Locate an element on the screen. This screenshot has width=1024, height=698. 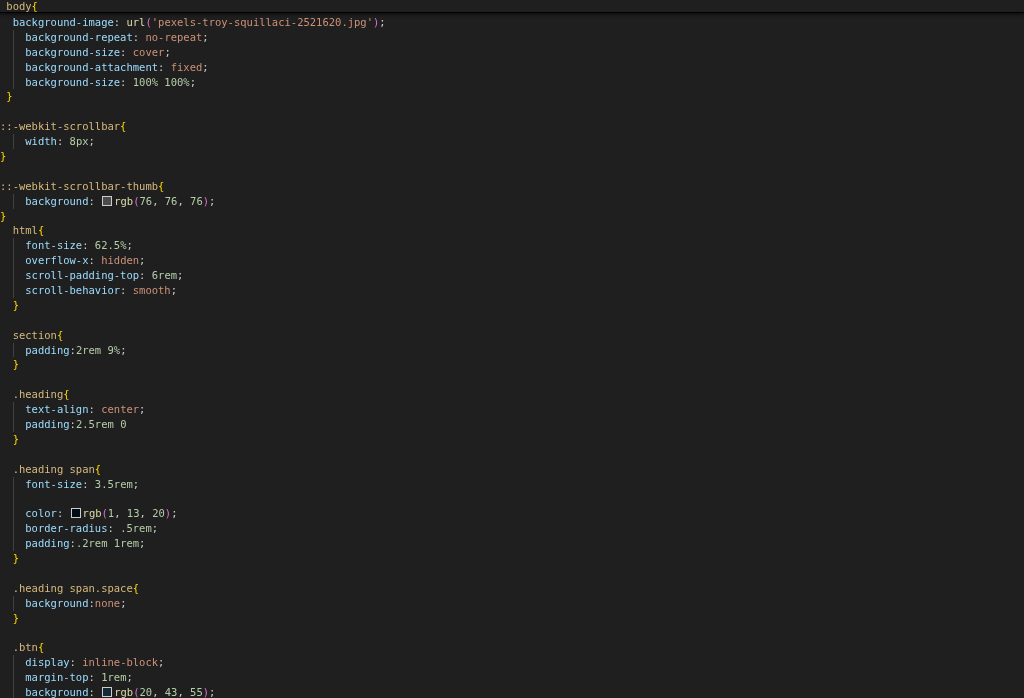
css-selector: .heading span.space is located at coordinates (72, 587).